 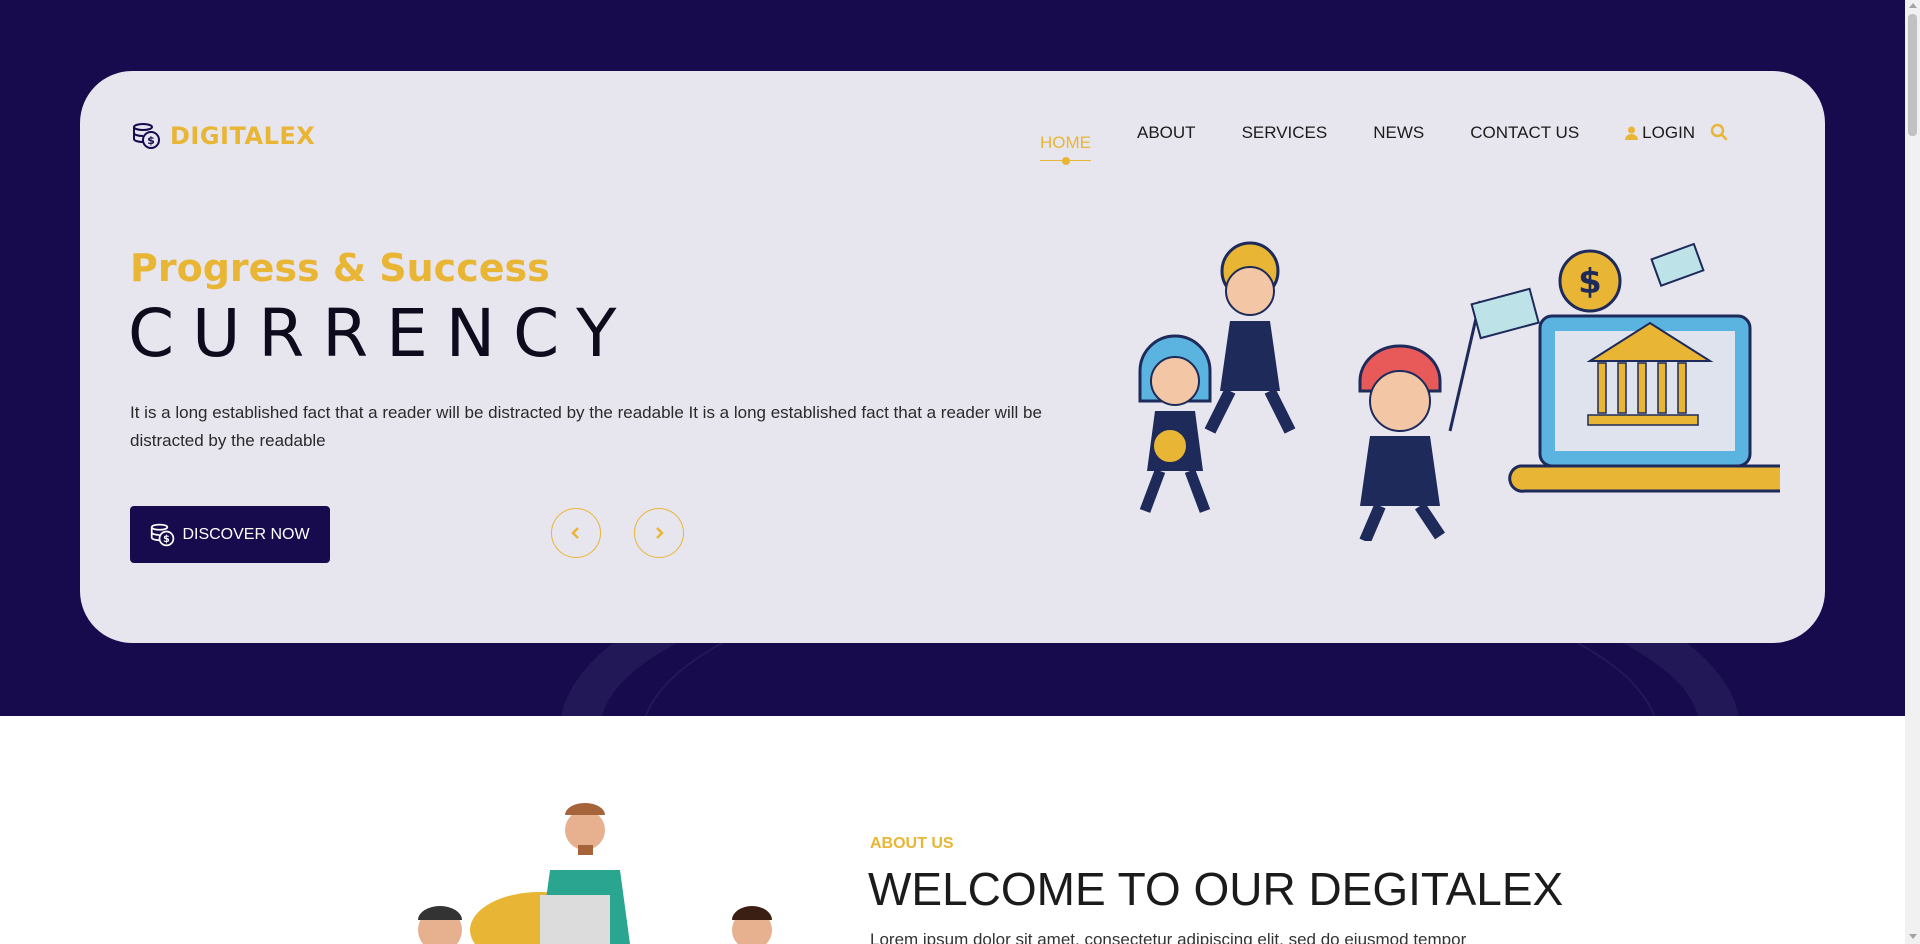 I want to click on hero-subtitle: Progress & Success, so click(x=340, y=268).